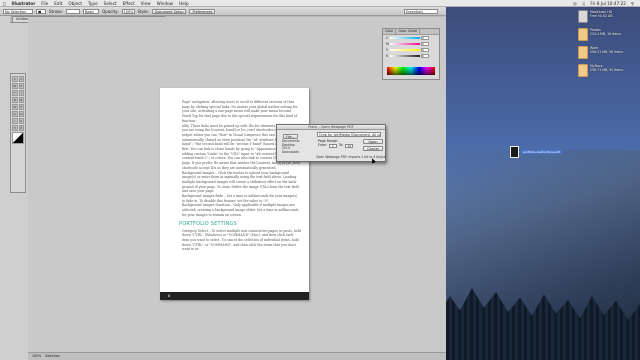 The width and height of the screenshot is (640, 360). What do you see at coordinates (583, 16) in the screenshot?
I see `hard-drive-icon` at bounding box center [583, 16].